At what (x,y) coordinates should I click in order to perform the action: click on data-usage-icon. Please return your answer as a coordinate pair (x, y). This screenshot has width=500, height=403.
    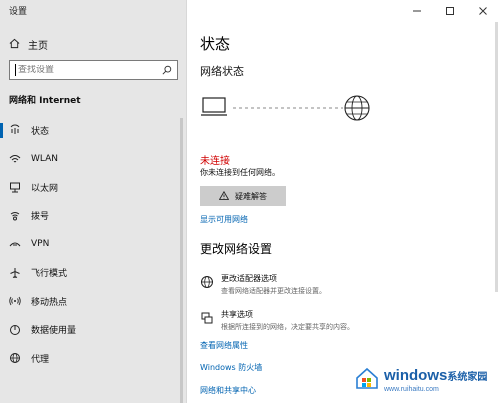
    Looking at the image, I should click on (15, 330).